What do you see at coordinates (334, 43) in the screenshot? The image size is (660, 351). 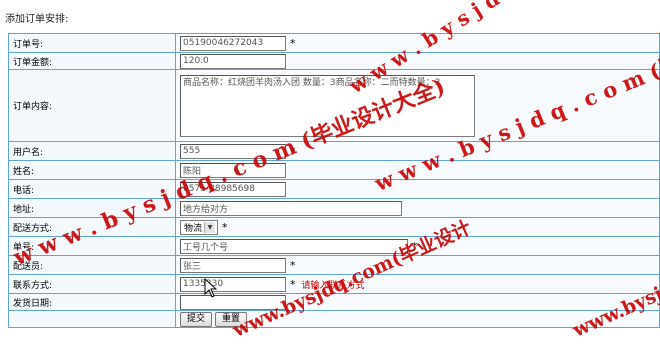 I see `row-order-no: 订单号: *` at bounding box center [334, 43].